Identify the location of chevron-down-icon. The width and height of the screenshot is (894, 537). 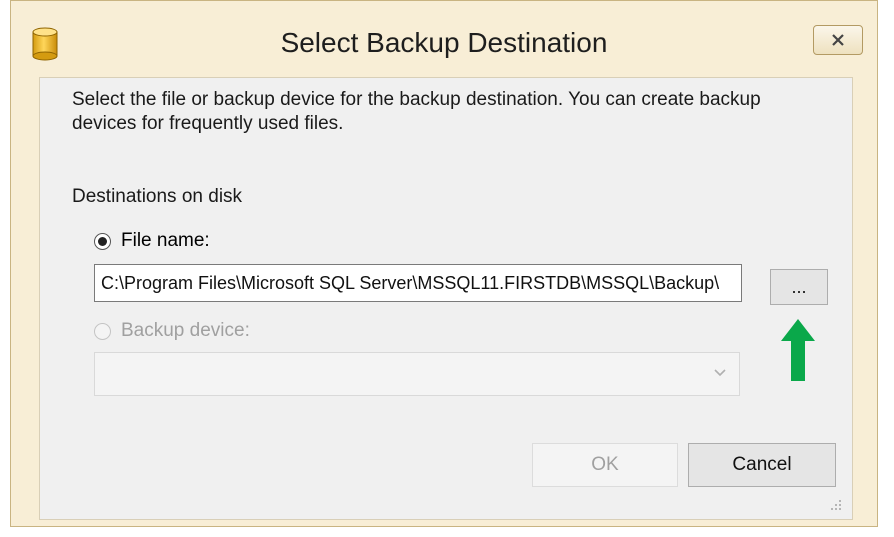
(720, 373).